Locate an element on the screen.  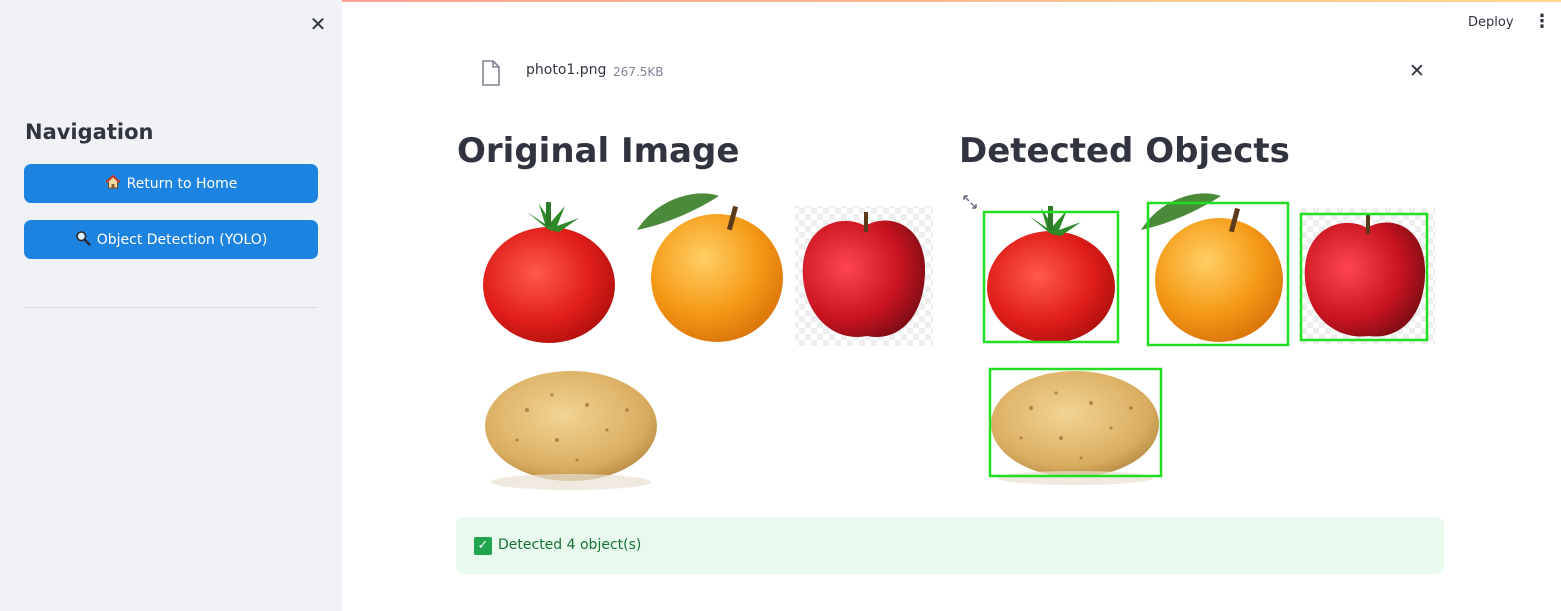
fullscreen-expand-icon is located at coordinates (970, 202).